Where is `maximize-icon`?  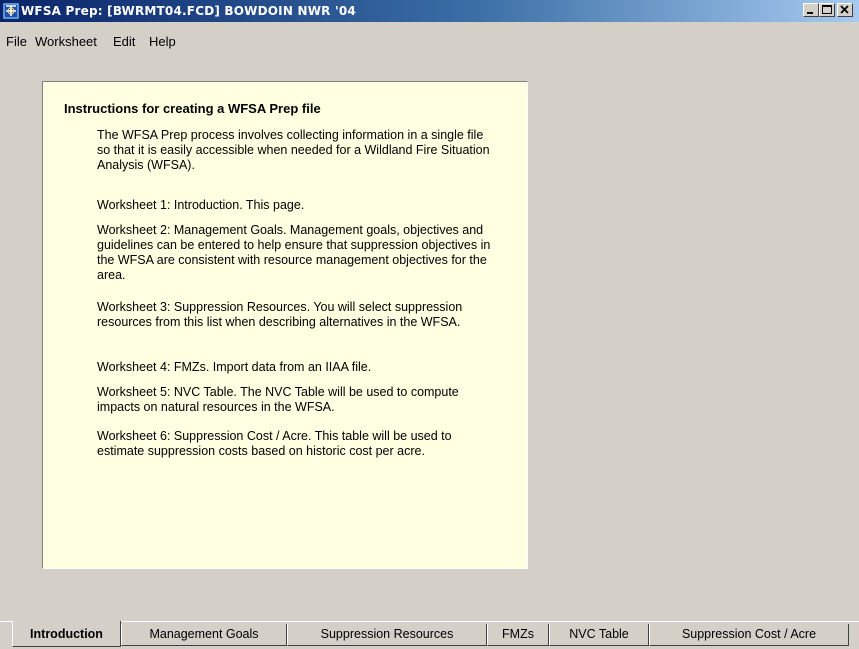
maximize-icon is located at coordinates (827, 9).